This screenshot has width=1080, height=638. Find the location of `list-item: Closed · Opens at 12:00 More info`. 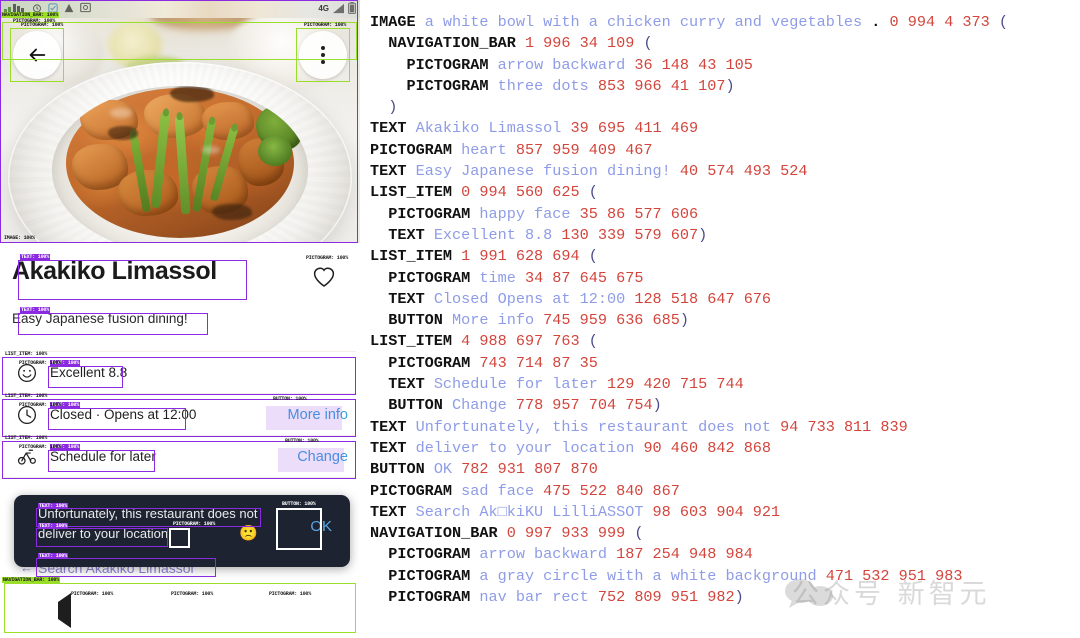

list-item: Closed · Opens at 12:00 More info is located at coordinates (180, 414).